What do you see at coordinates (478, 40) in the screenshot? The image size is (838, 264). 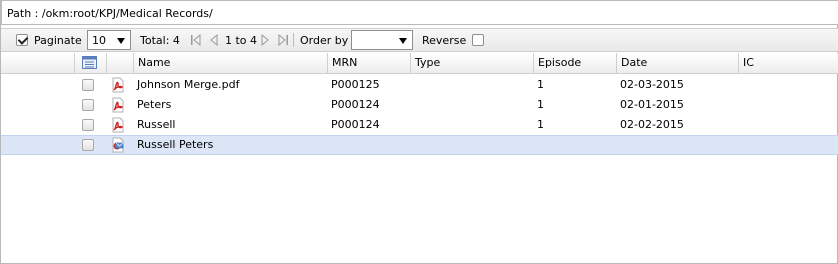 I see `reverse-checkbox` at bounding box center [478, 40].